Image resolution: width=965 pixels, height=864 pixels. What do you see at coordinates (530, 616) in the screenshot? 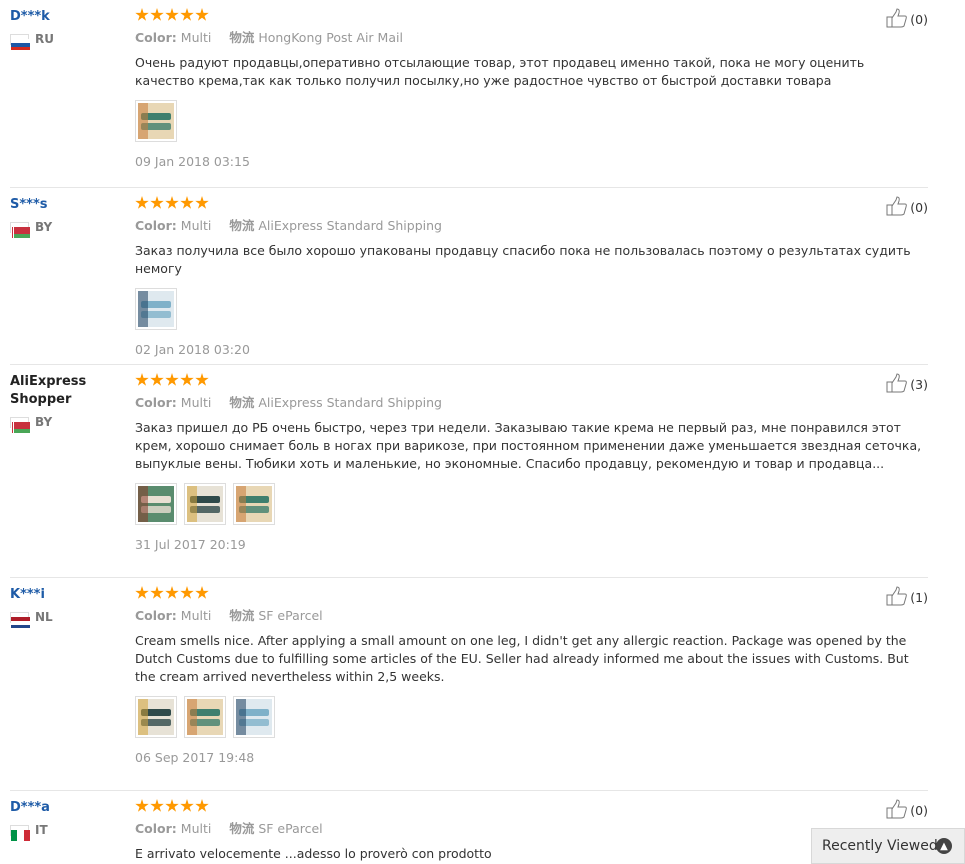
I see `review-attributes: Color: Multi 物流 SF eParcel` at bounding box center [530, 616].